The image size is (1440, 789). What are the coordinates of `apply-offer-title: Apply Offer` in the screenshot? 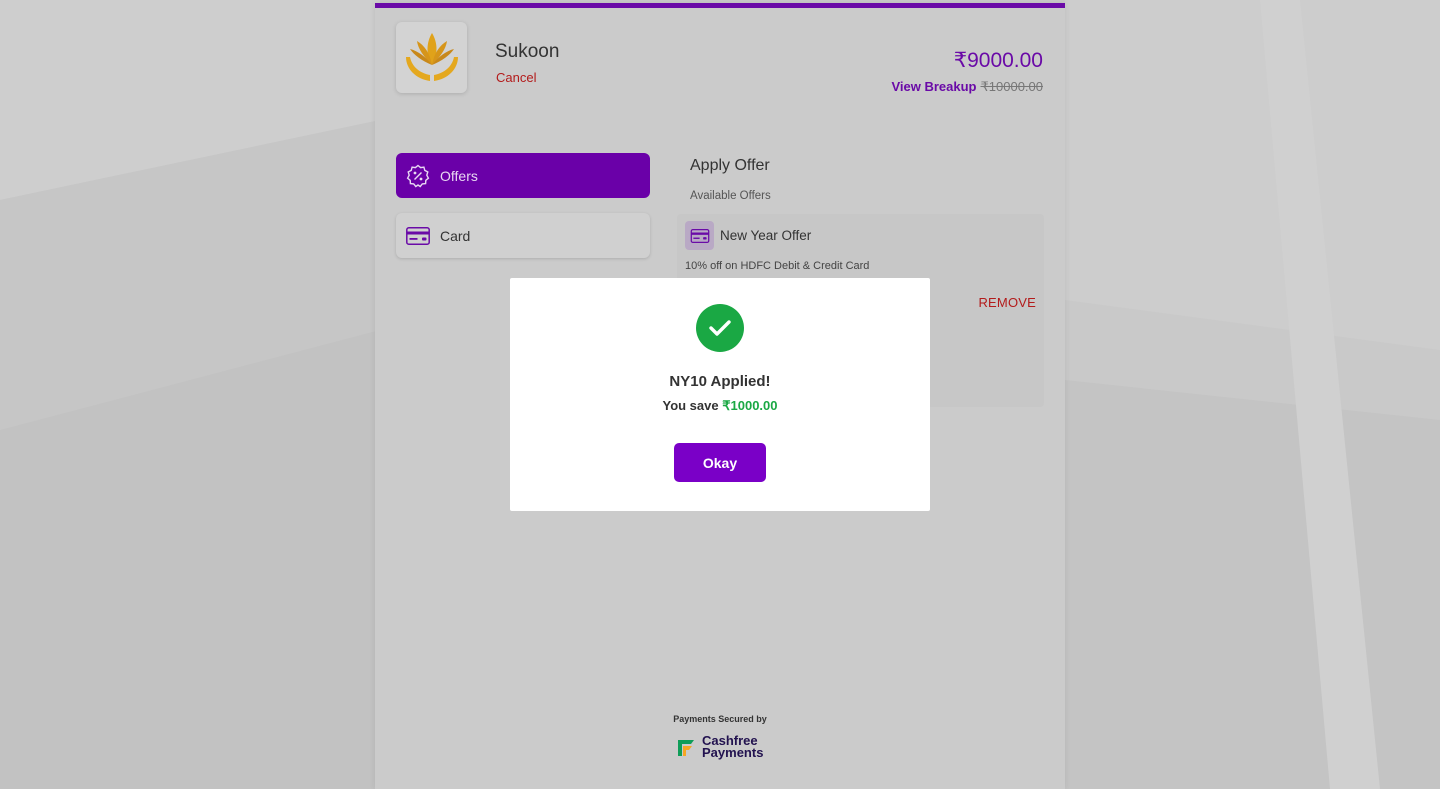 It's located at (730, 165).